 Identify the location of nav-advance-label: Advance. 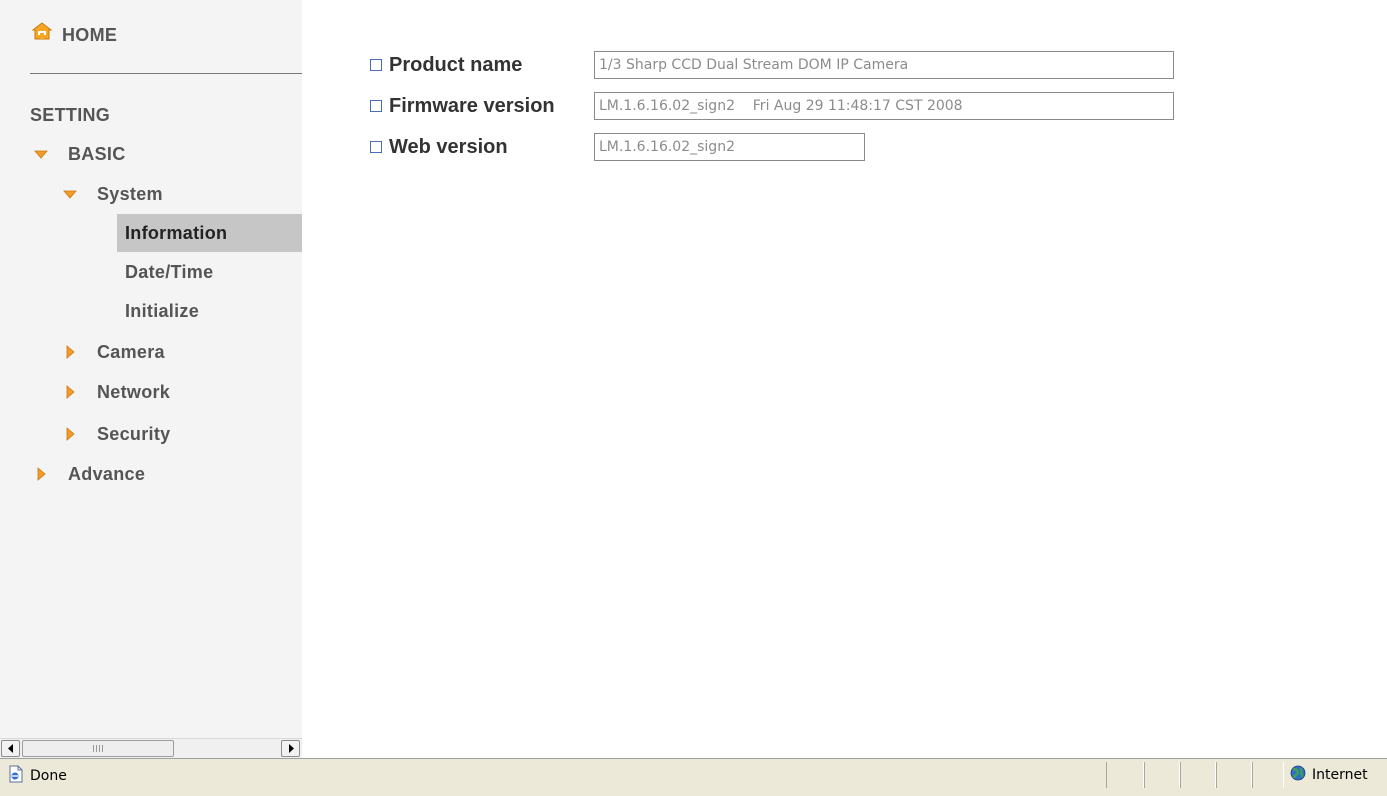
(107, 473).